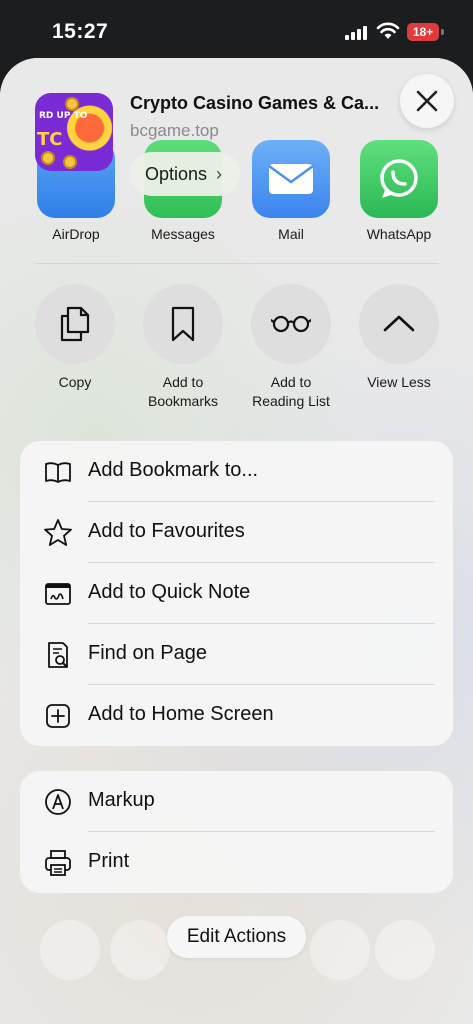 The width and height of the screenshot is (473, 1024). I want to click on chevron-right-icon: ›, so click(219, 174).